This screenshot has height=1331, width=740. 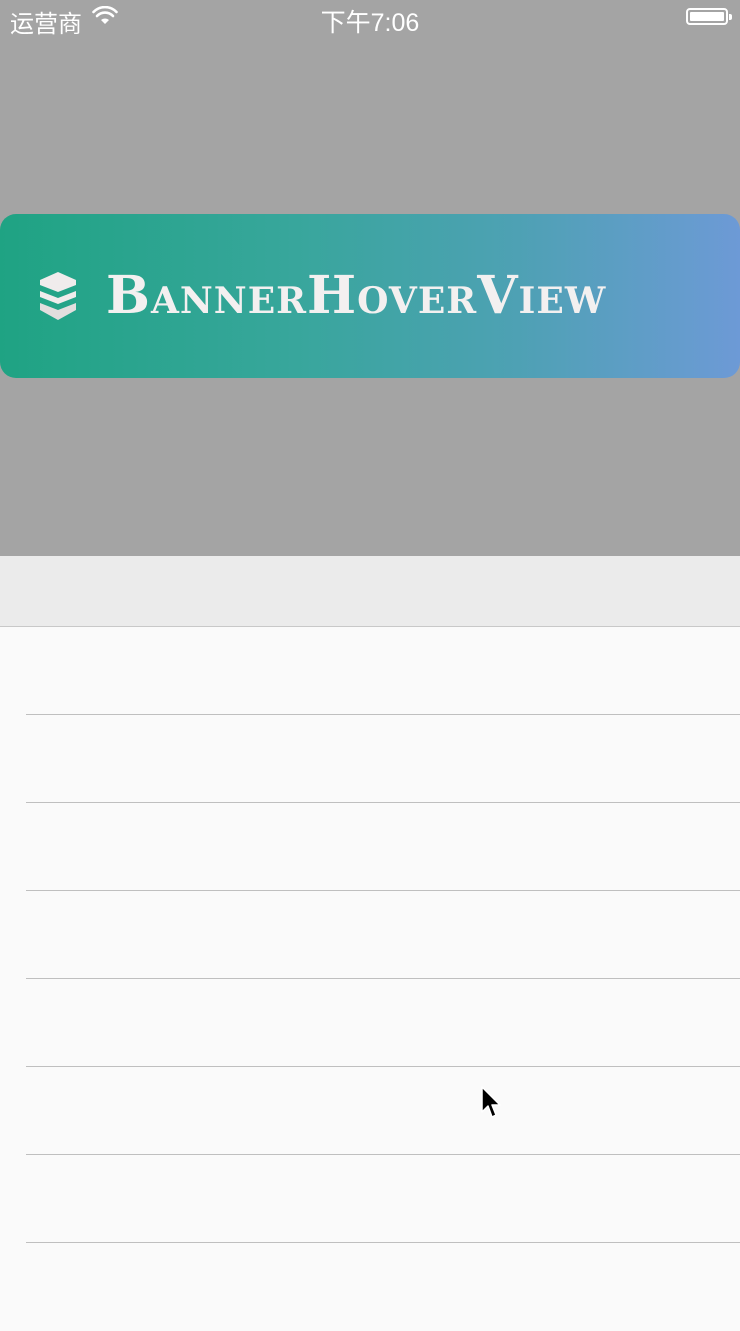 What do you see at coordinates (709, 16) in the screenshot?
I see `battery-icon` at bounding box center [709, 16].